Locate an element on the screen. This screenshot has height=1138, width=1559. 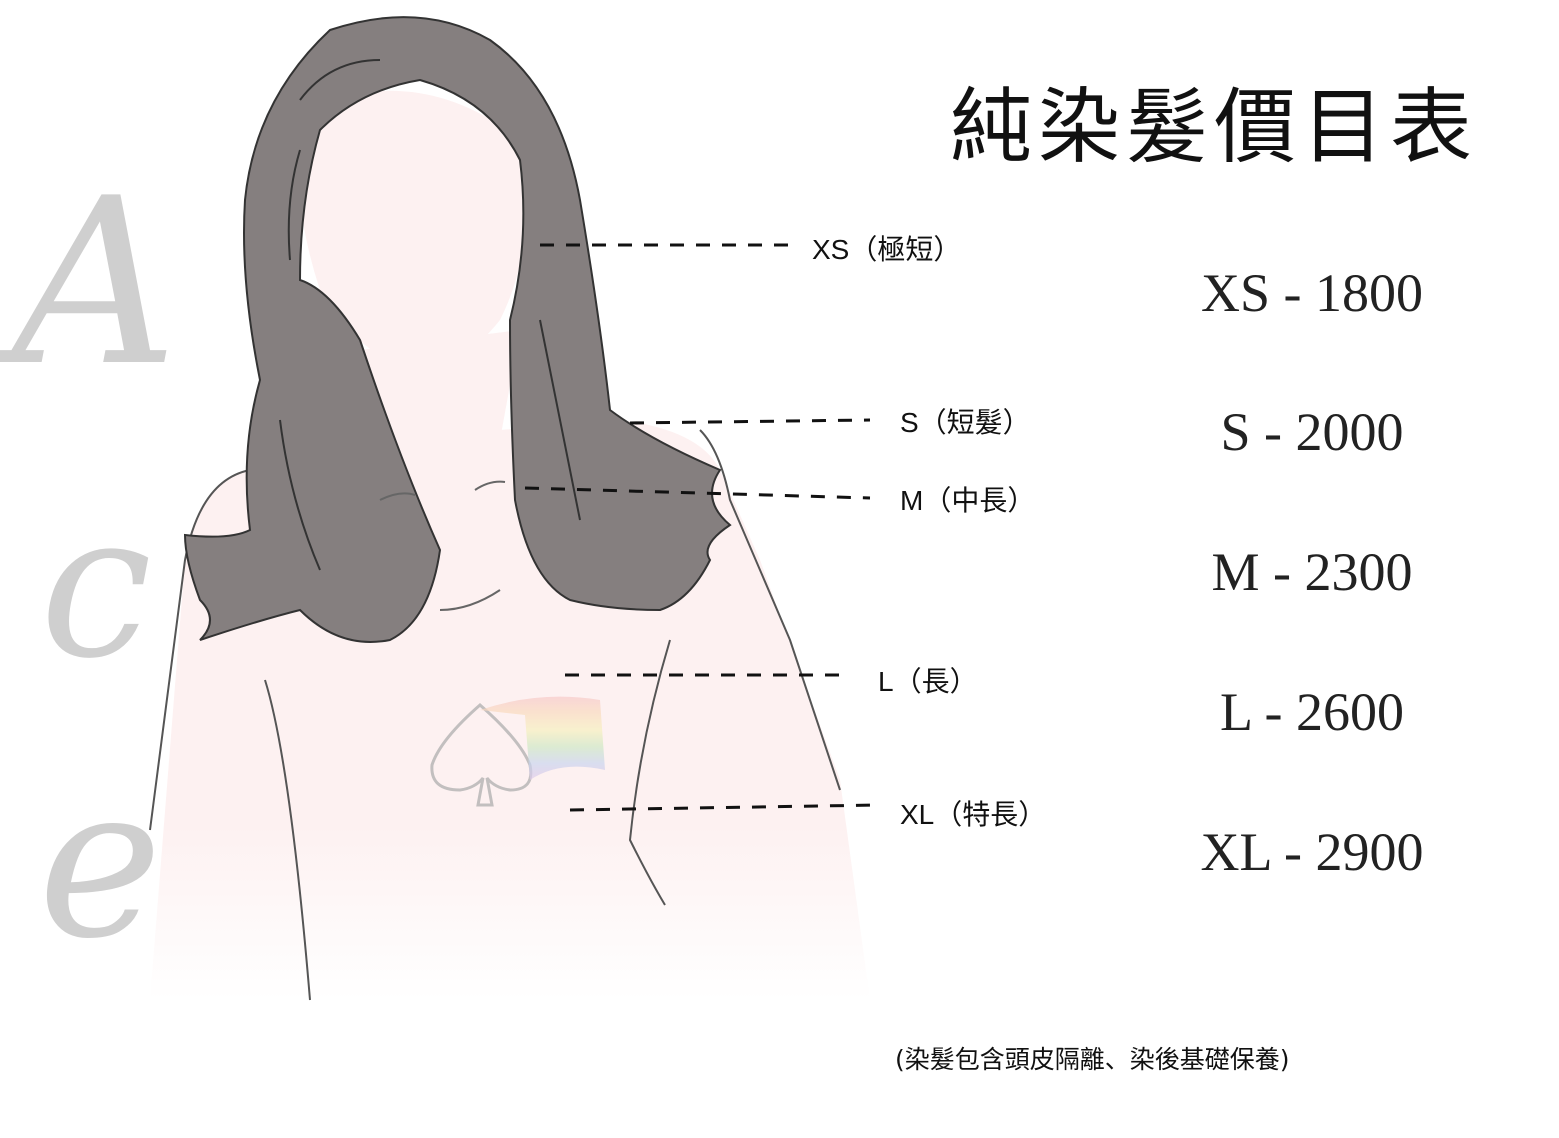
price-l: L - 2600 is located at coordinates (1312, 712).